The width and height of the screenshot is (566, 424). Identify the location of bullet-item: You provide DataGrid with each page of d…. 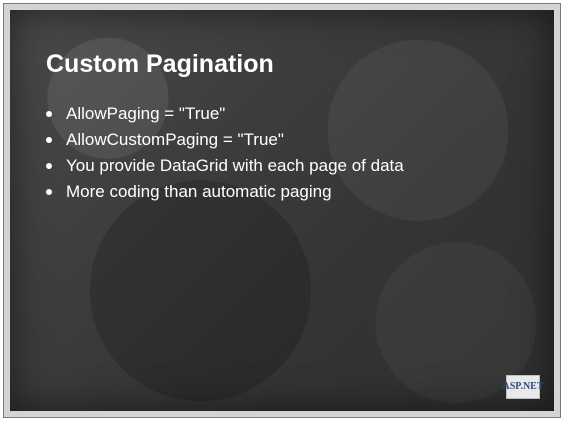
(225, 166).